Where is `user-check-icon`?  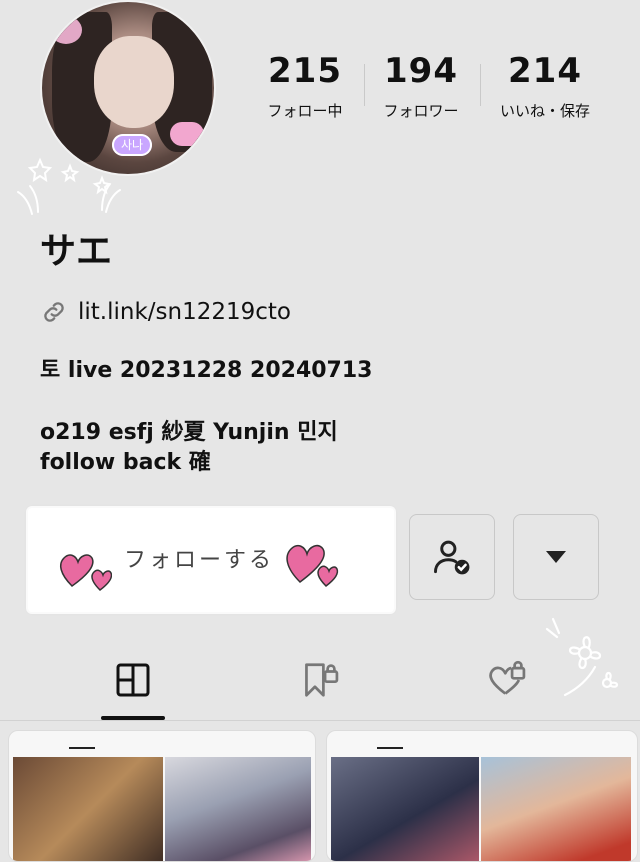 user-check-icon is located at coordinates (452, 557).